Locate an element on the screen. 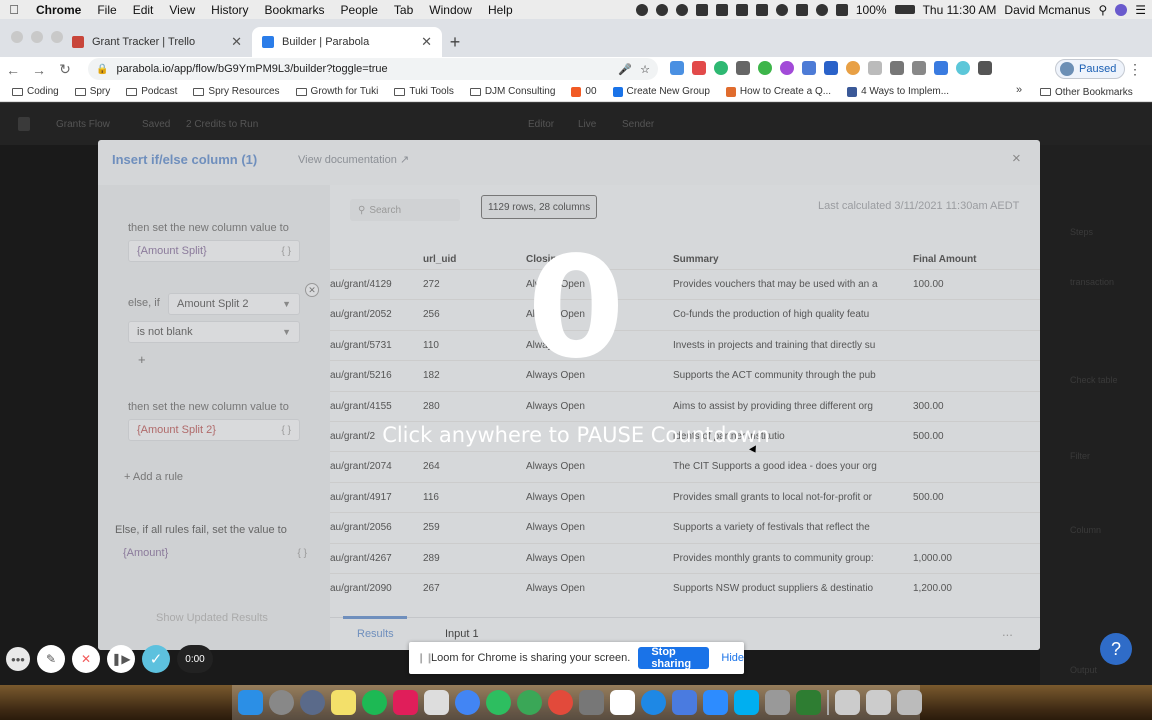 This screenshot has height=720, width=1152. column-header: url_uid is located at coordinates (439, 259).